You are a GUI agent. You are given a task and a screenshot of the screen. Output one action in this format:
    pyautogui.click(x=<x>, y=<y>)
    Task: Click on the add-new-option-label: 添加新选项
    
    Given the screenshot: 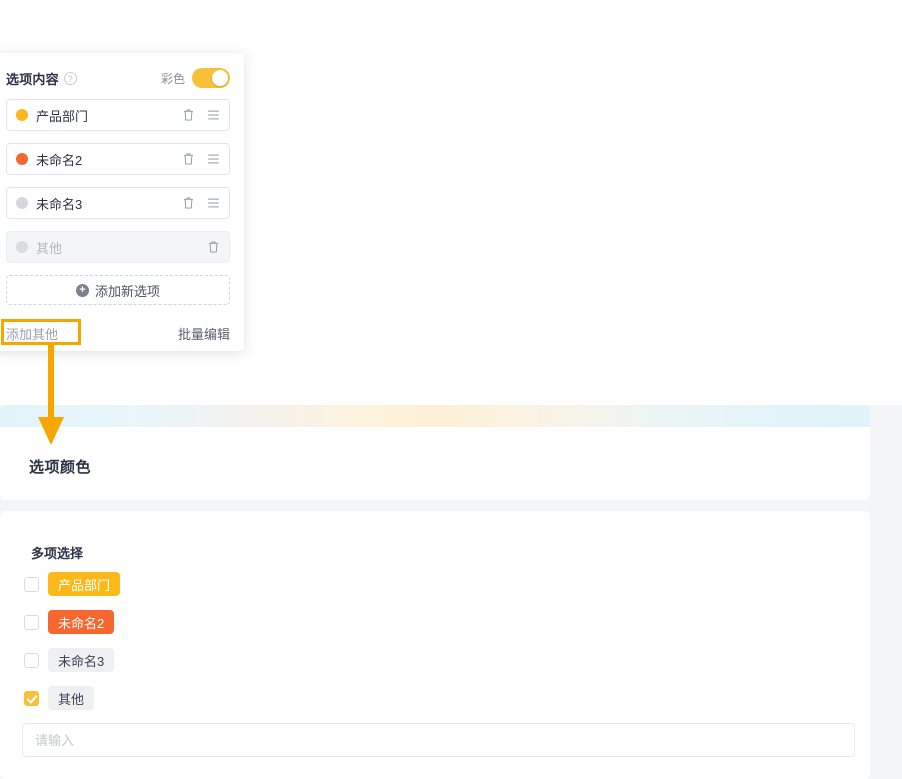 What is the action you would take?
    pyautogui.click(x=127, y=291)
    